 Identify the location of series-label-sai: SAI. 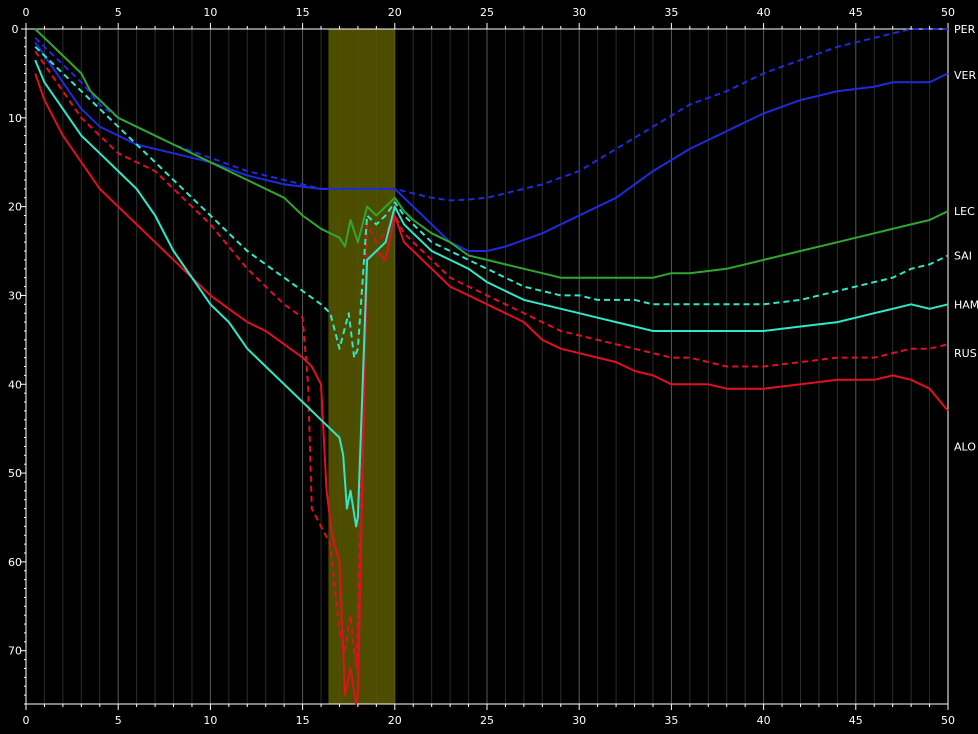
(963, 255).